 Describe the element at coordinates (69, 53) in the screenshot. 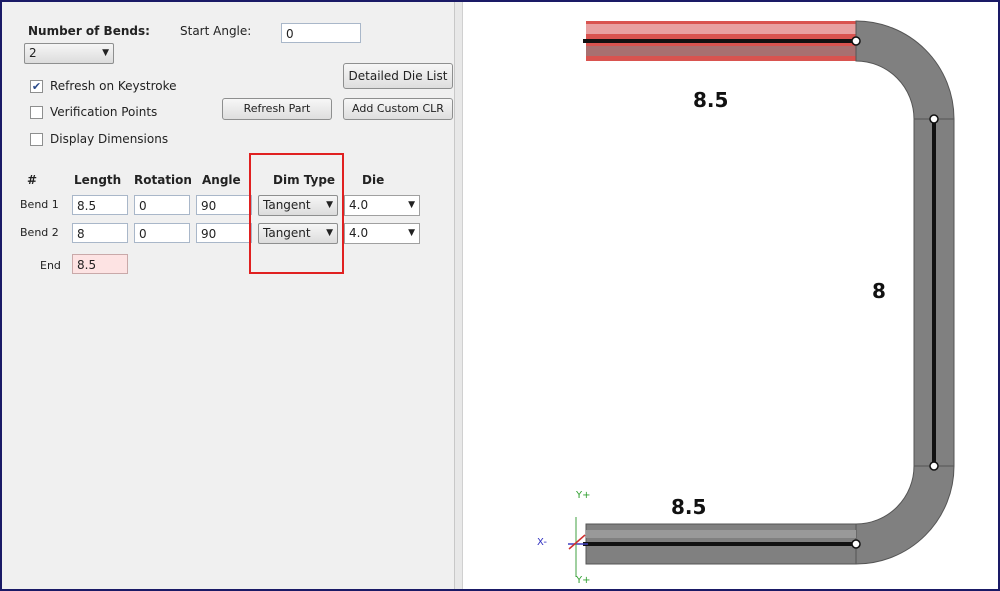

I see `number-of-bends-select: 2 ▼` at that location.